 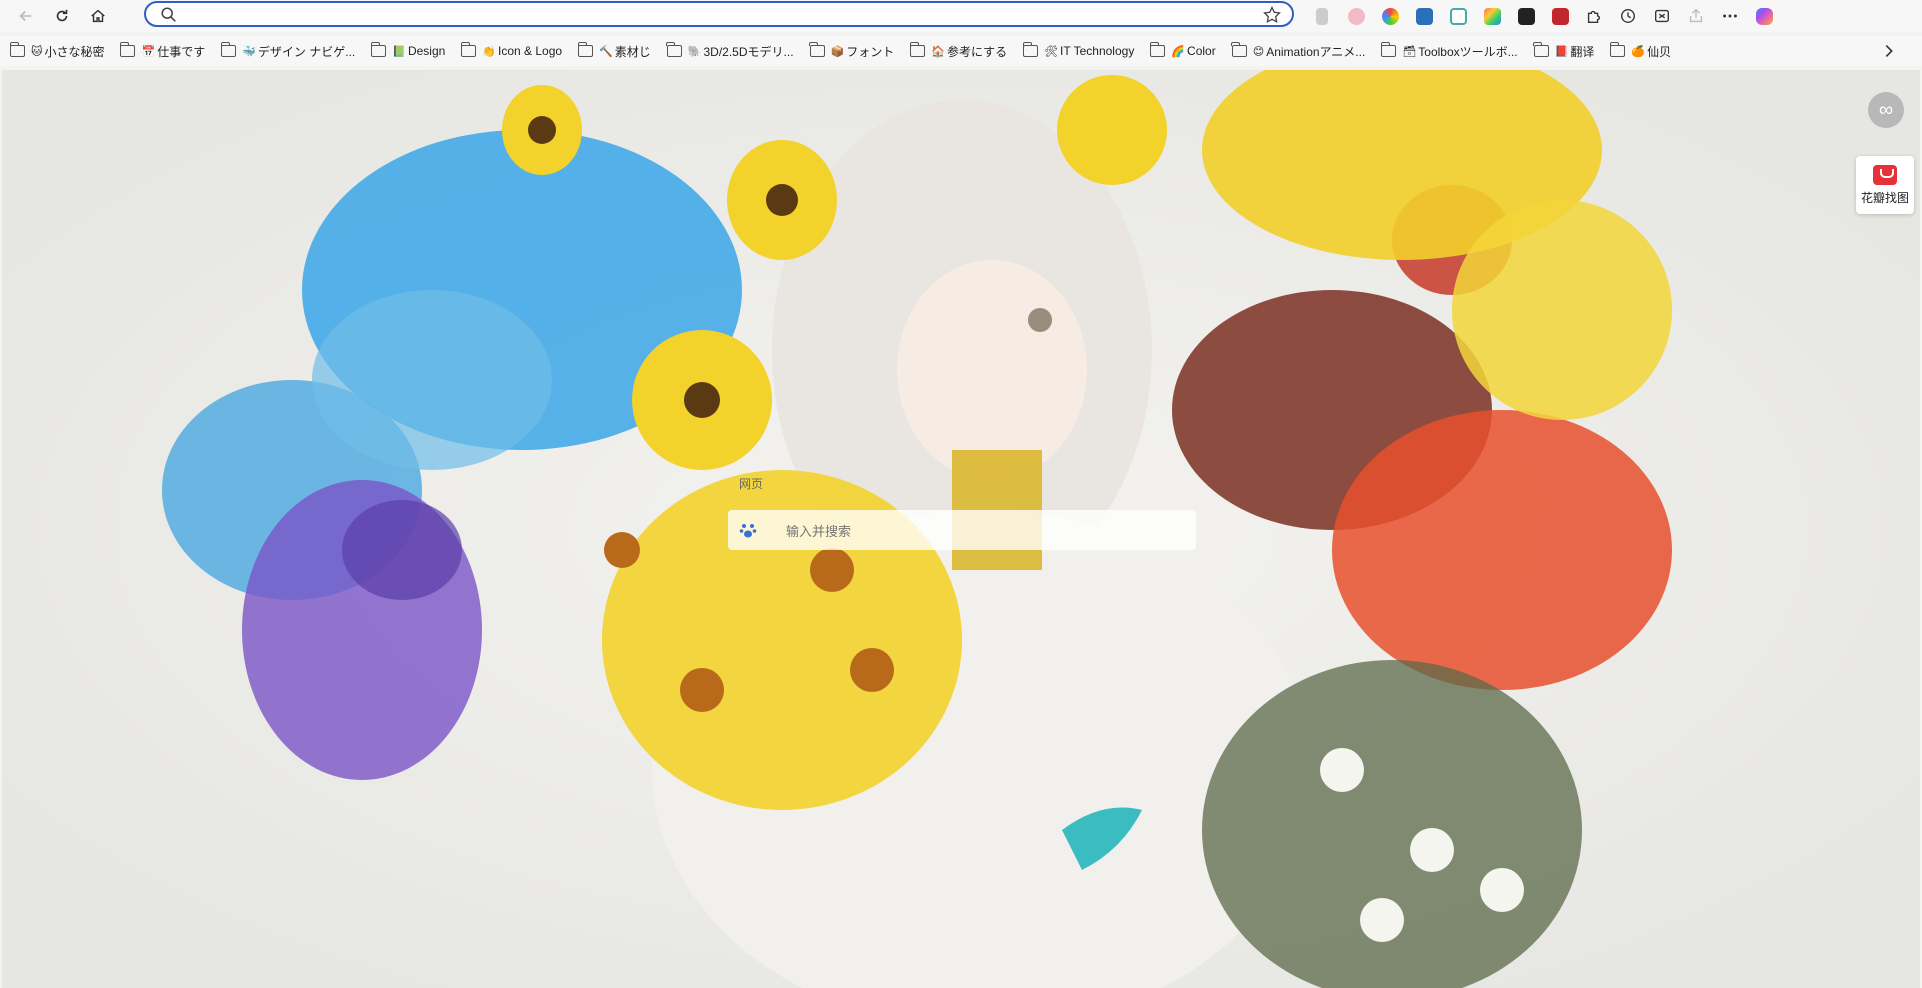 I want to click on address-bar, so click(x=719, y=14).